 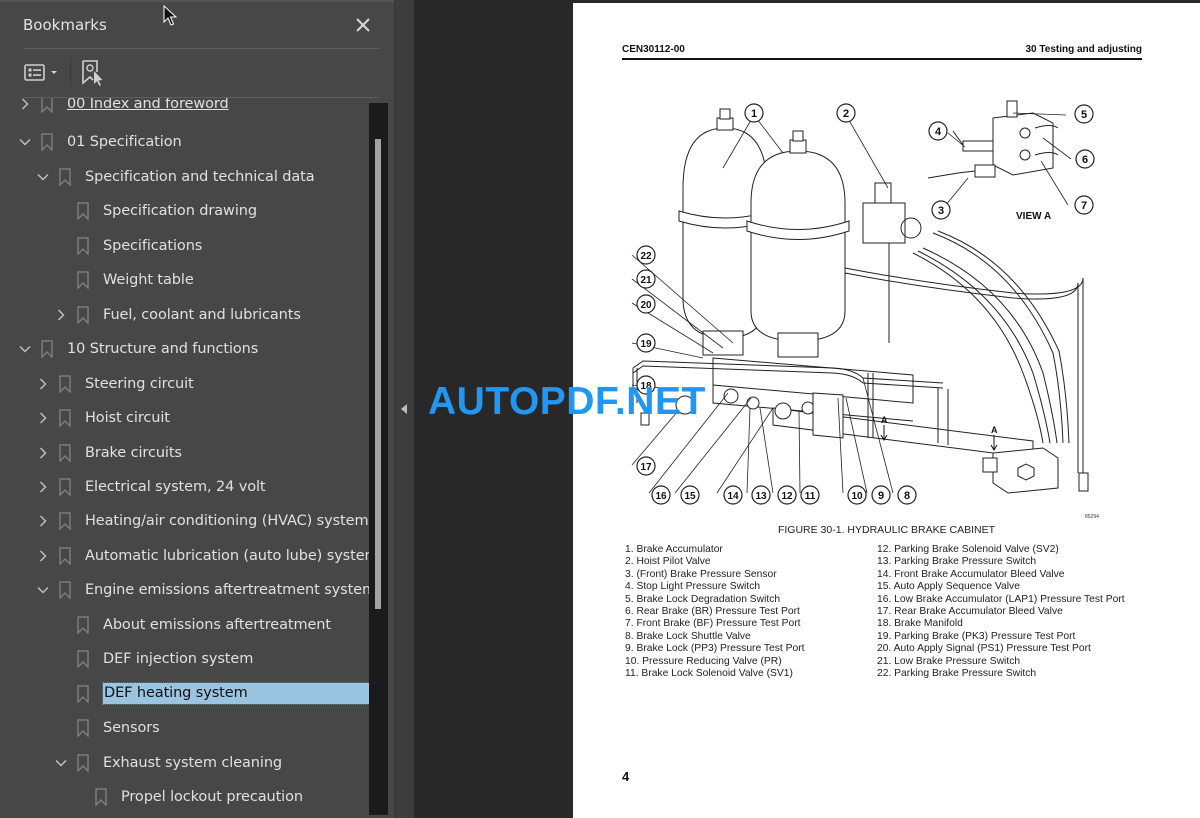 I want to click on callout-13: 13, so click(x=761, y=495).